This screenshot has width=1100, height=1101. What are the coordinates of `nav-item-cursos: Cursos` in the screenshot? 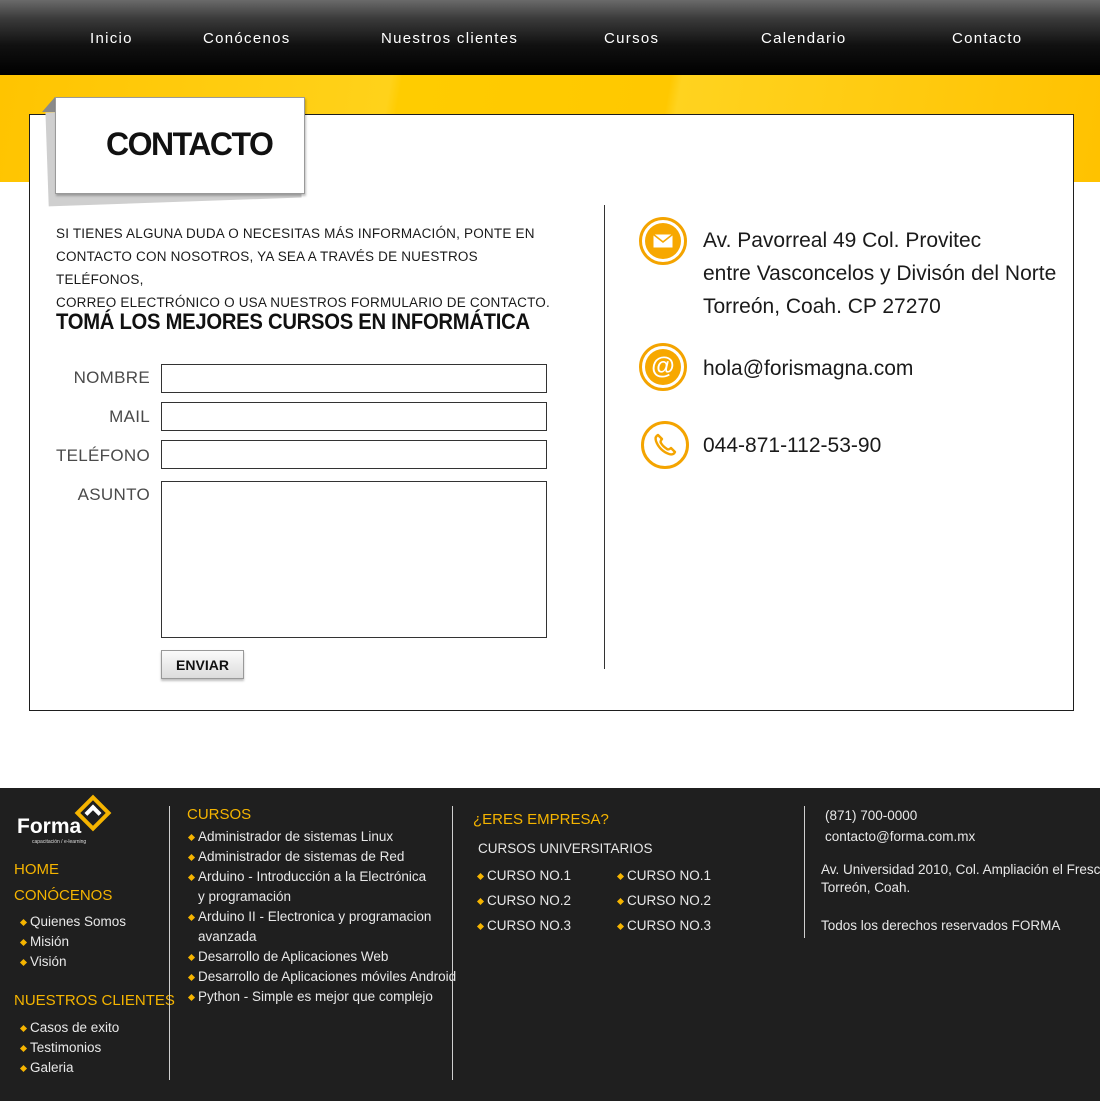 It's located at (631, 38).